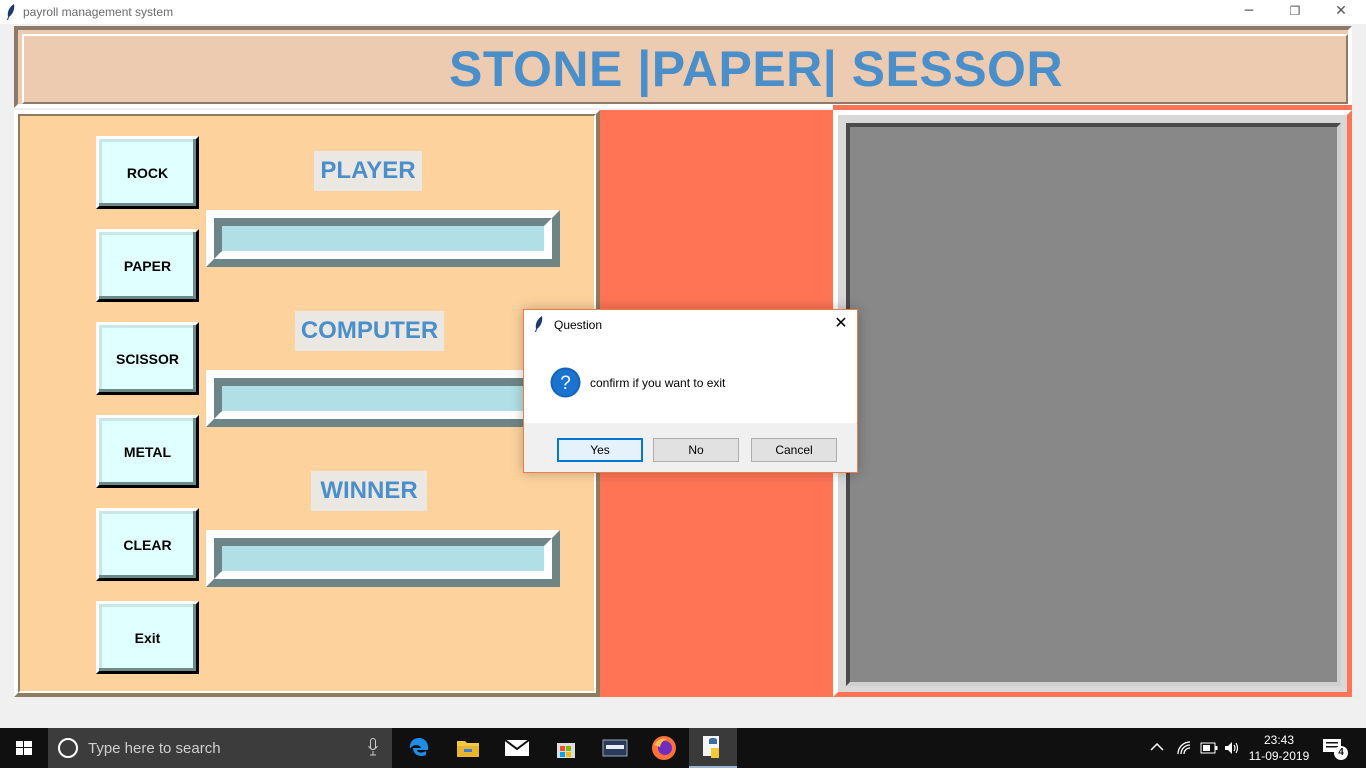 Image resolution: width=1366 pixels, height=768 pixels. Describe the element at coordinates (517, 748) in the screenshot. I see `mail-icon` at that location.